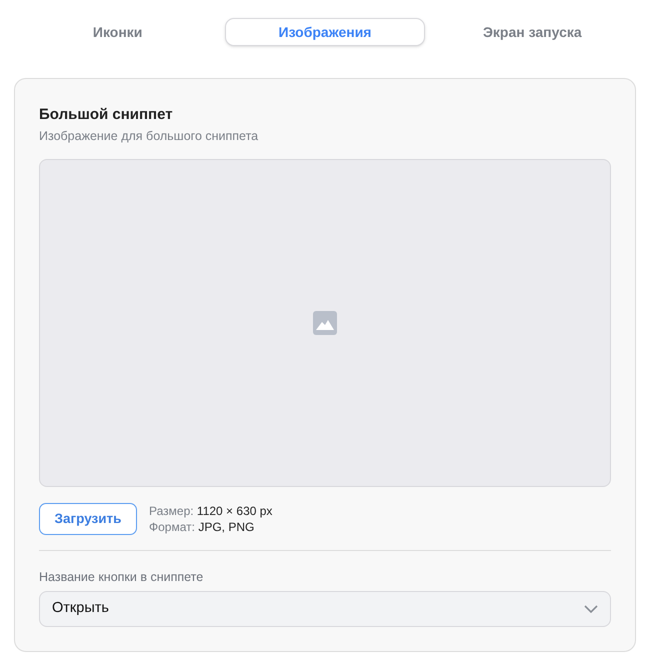 This screenshot has height=662, width=650. I want to click on tab: Изображения, so click(325, 32).